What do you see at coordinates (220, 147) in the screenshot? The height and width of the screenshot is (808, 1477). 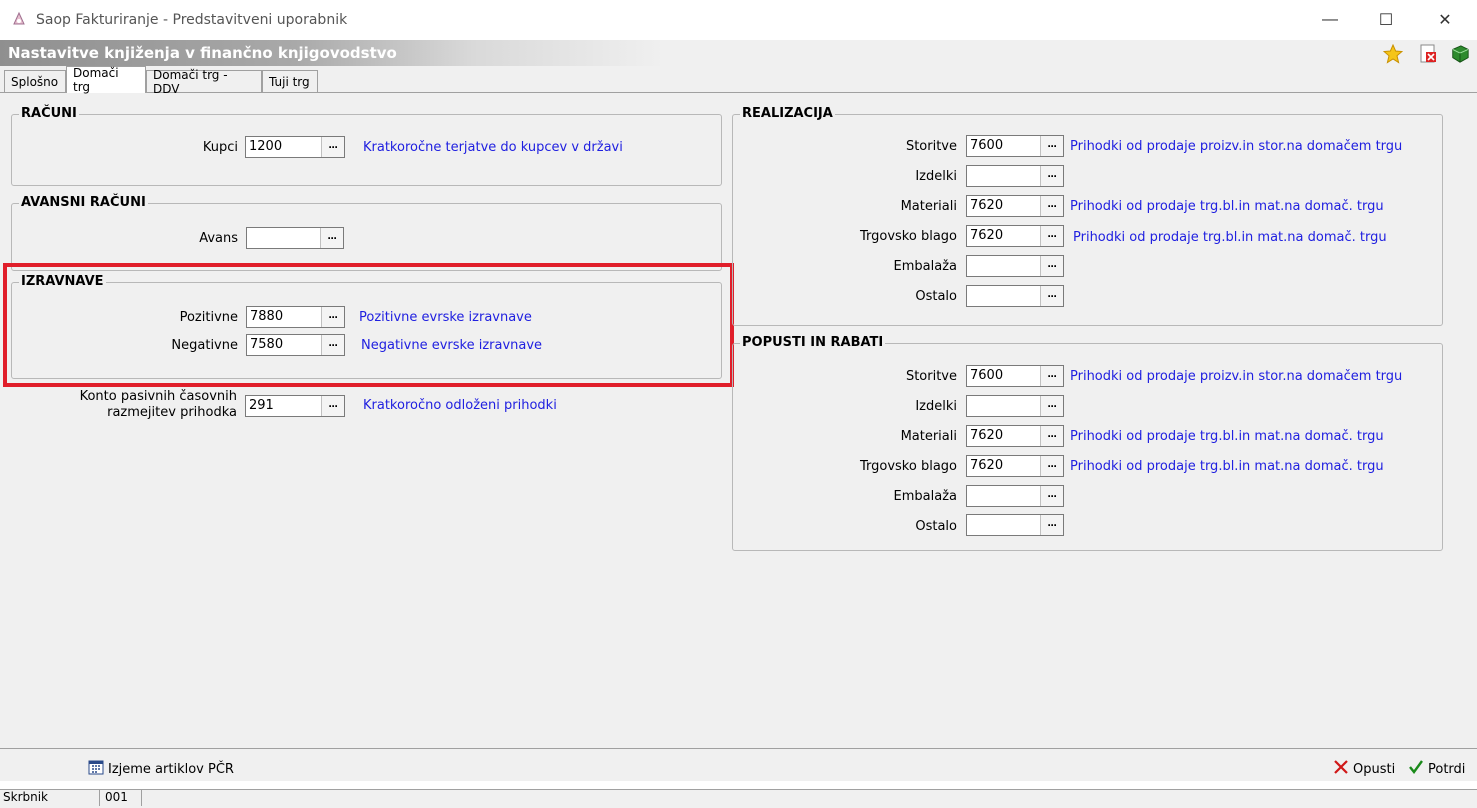 I see `kupci-label: Kupci` at bounding box center [220, 147].